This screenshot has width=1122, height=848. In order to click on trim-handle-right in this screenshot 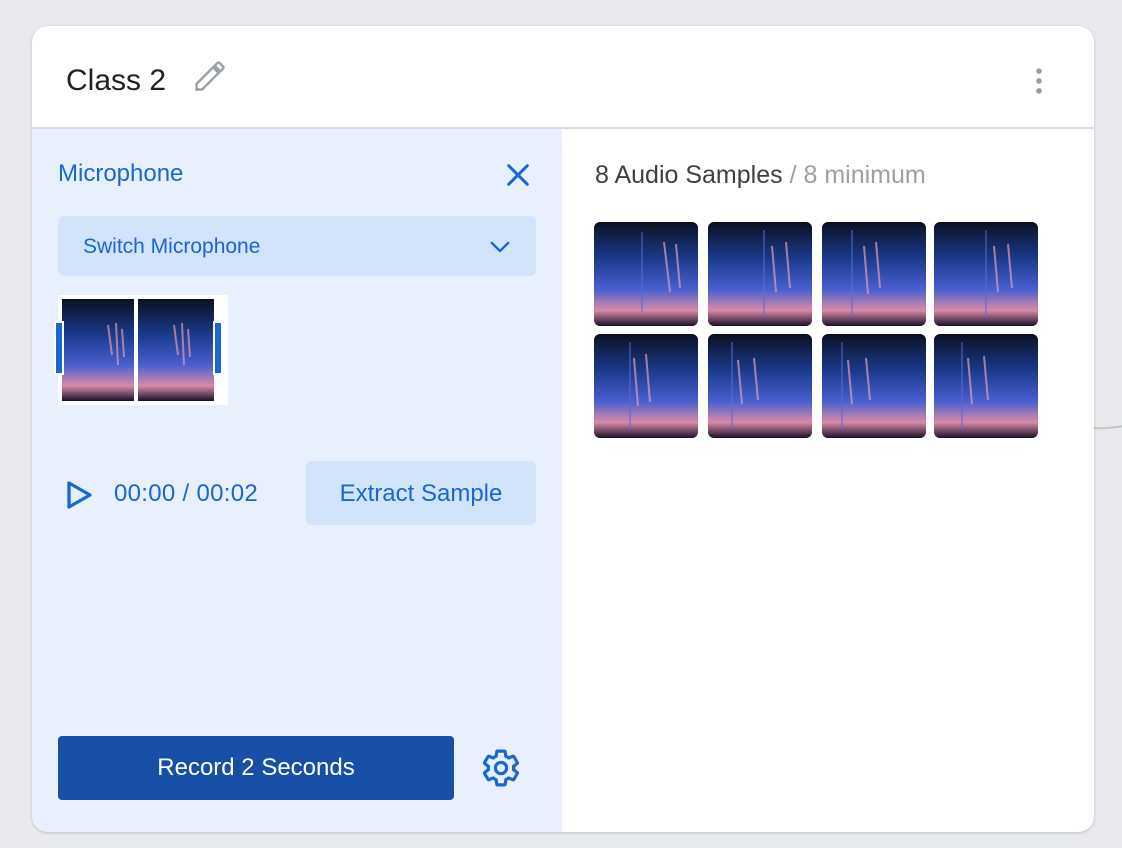, I will do `click(218, 348)`.